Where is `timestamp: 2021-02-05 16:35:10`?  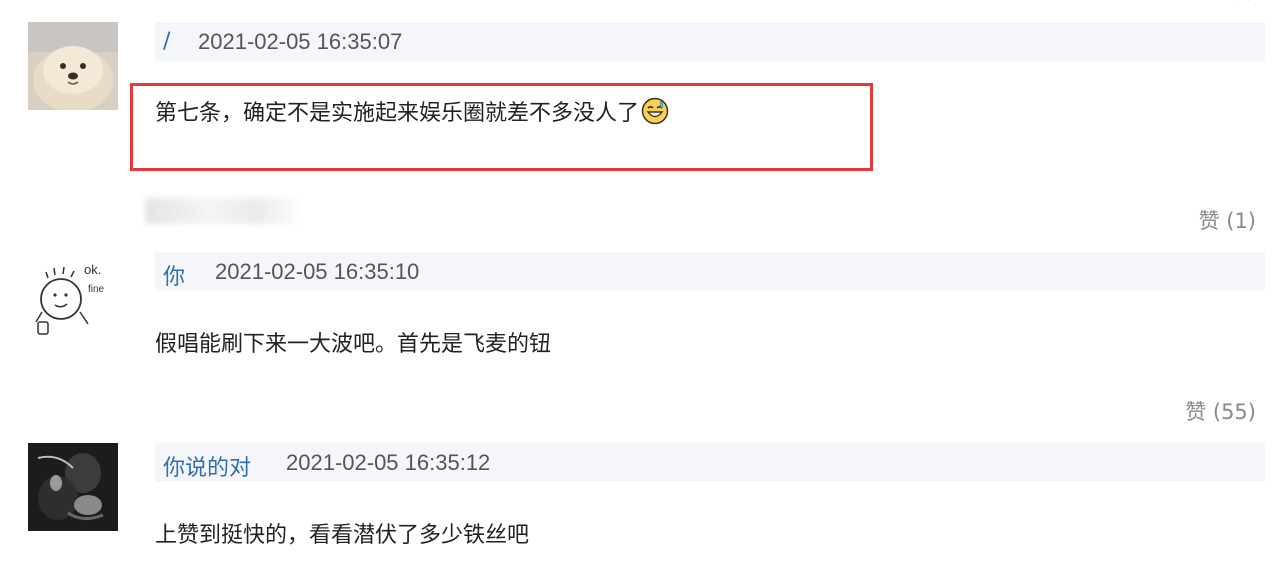
timestamp: 2021-02-05 16:35:10 is located at coordinates (317, 271).